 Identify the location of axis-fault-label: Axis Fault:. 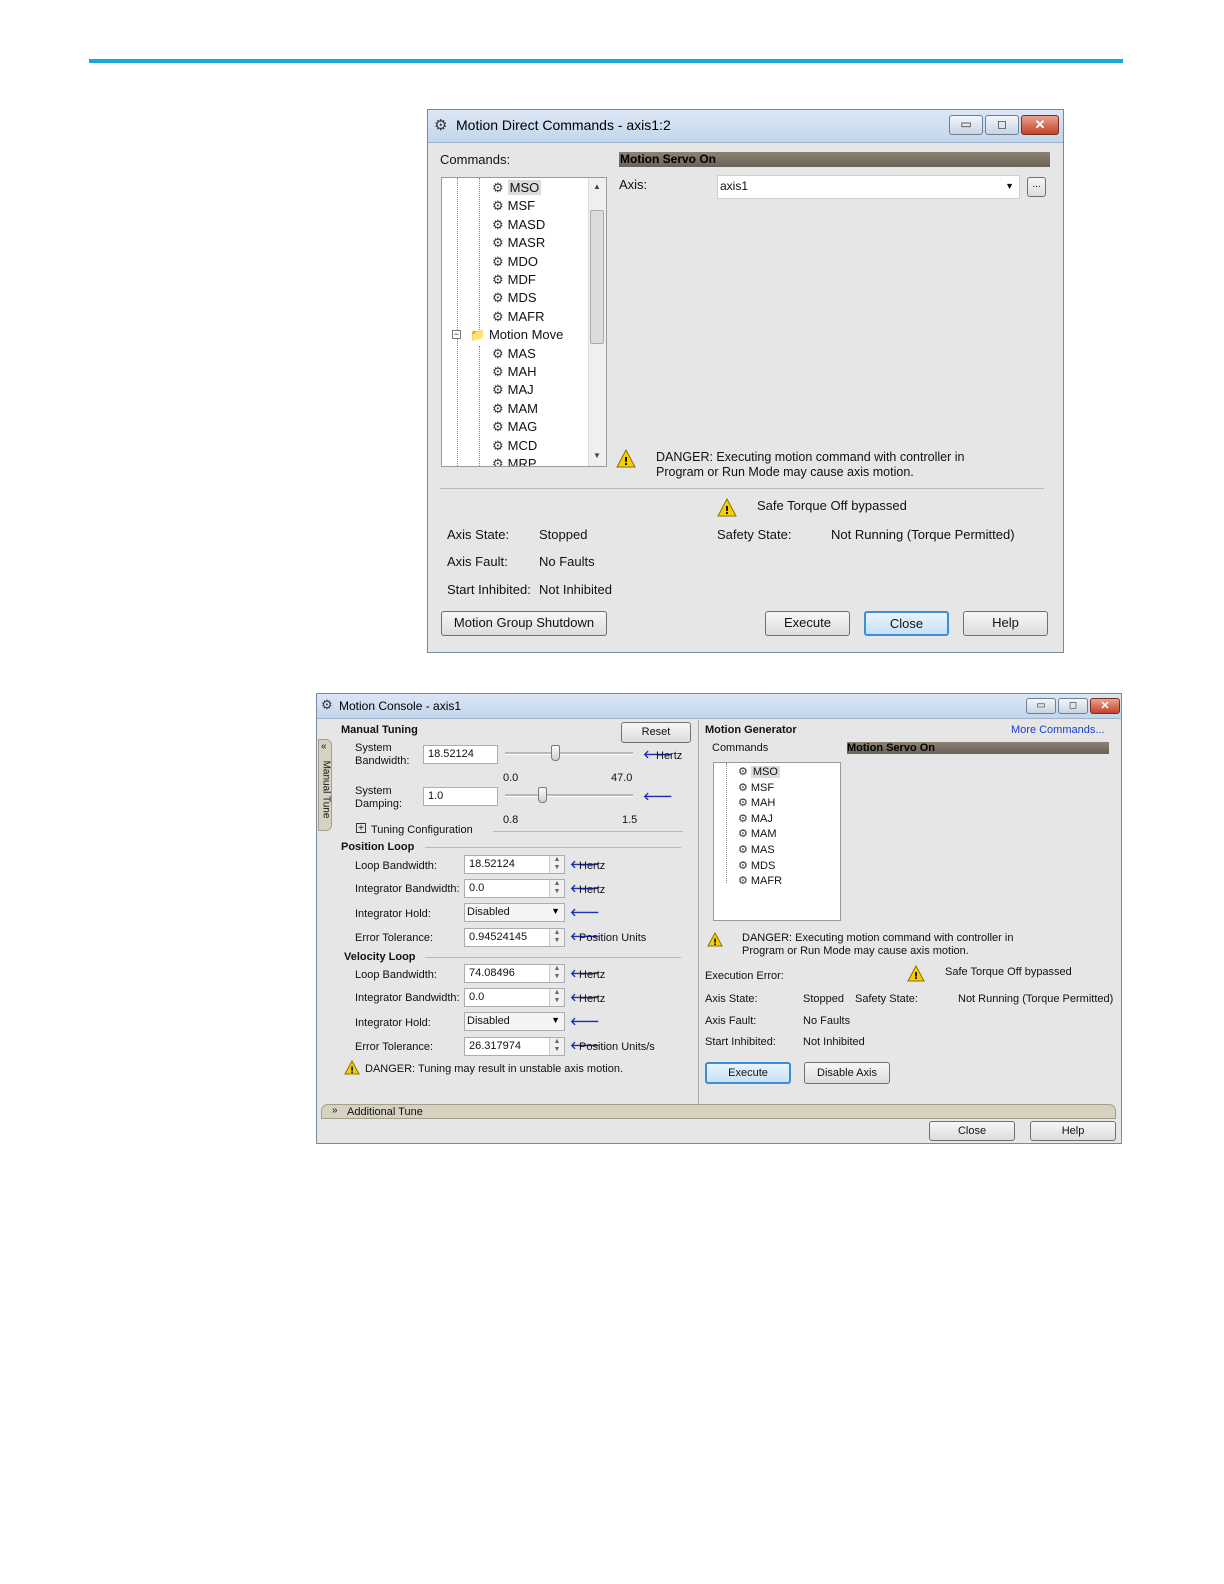
(477, 561).